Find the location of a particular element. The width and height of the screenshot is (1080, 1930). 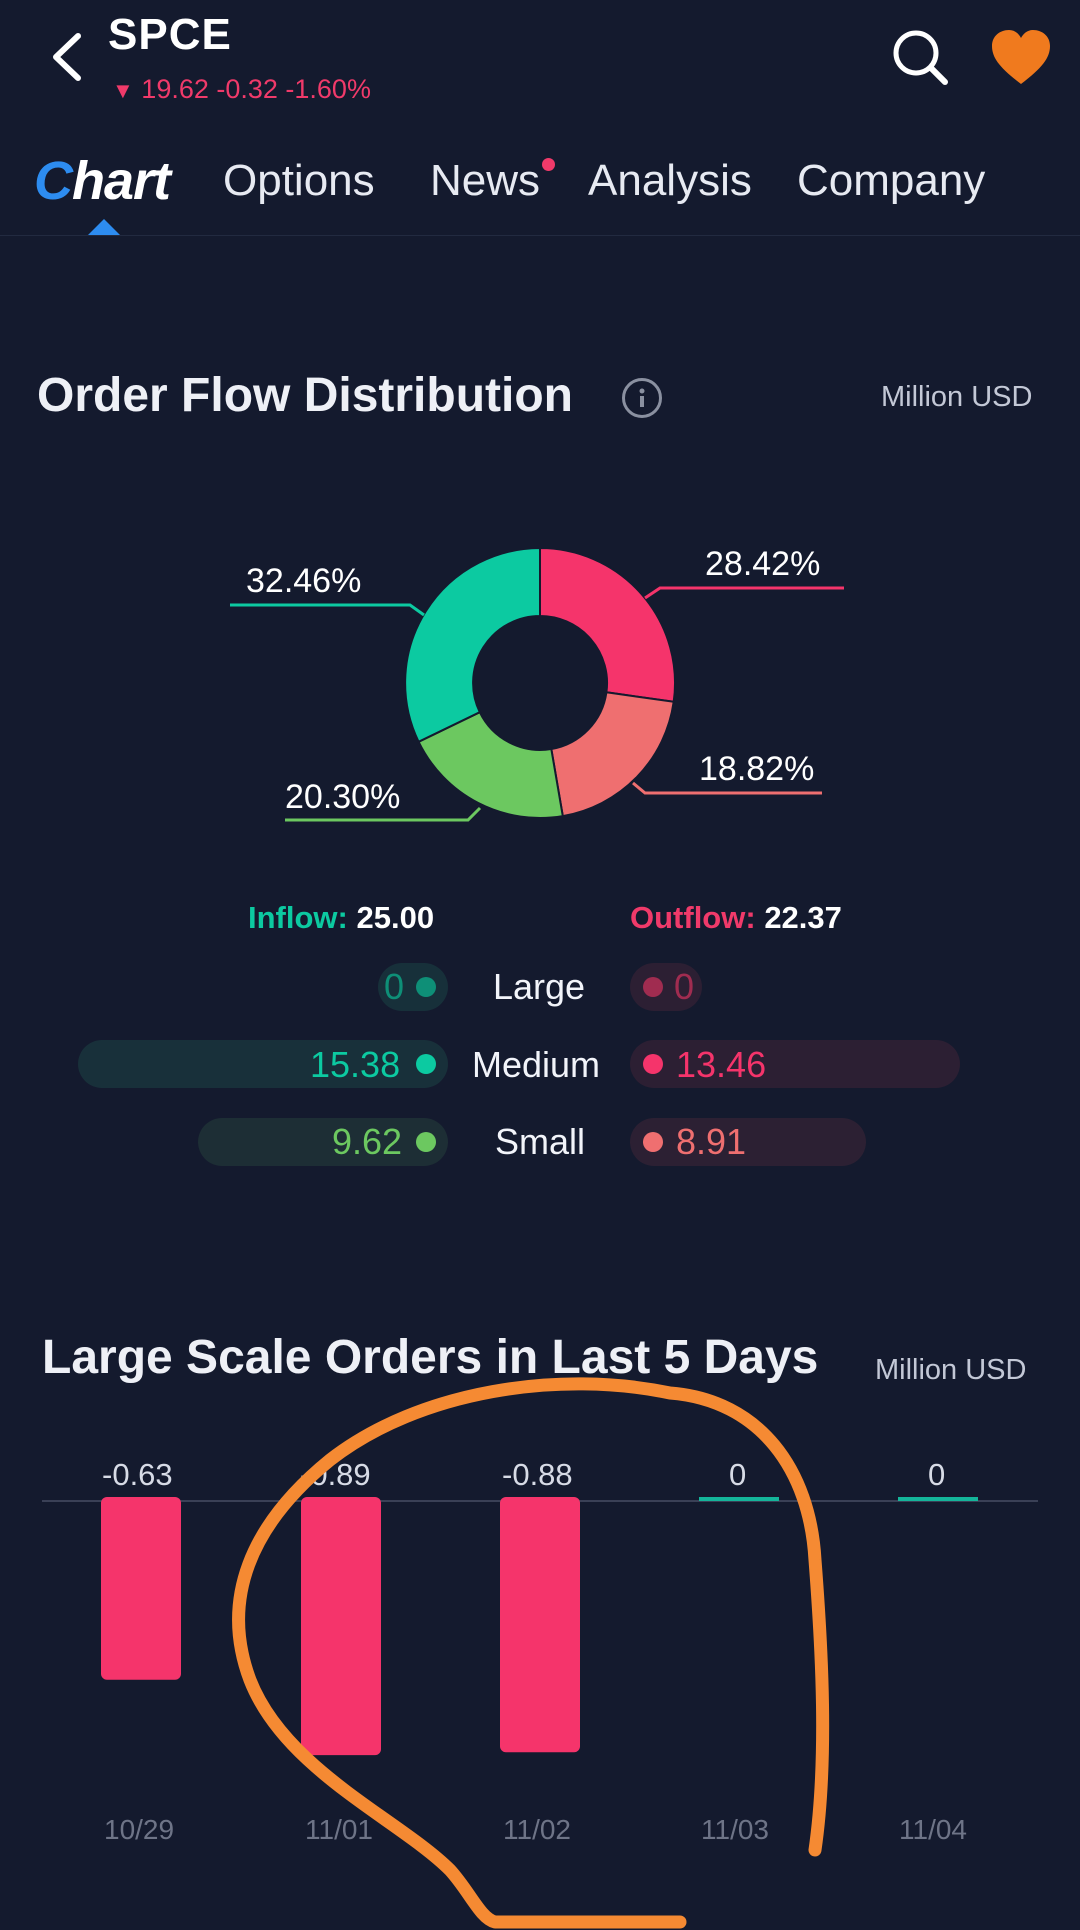

inflow-total: Inflow: 25.00 is located at coordinates (341, 917).